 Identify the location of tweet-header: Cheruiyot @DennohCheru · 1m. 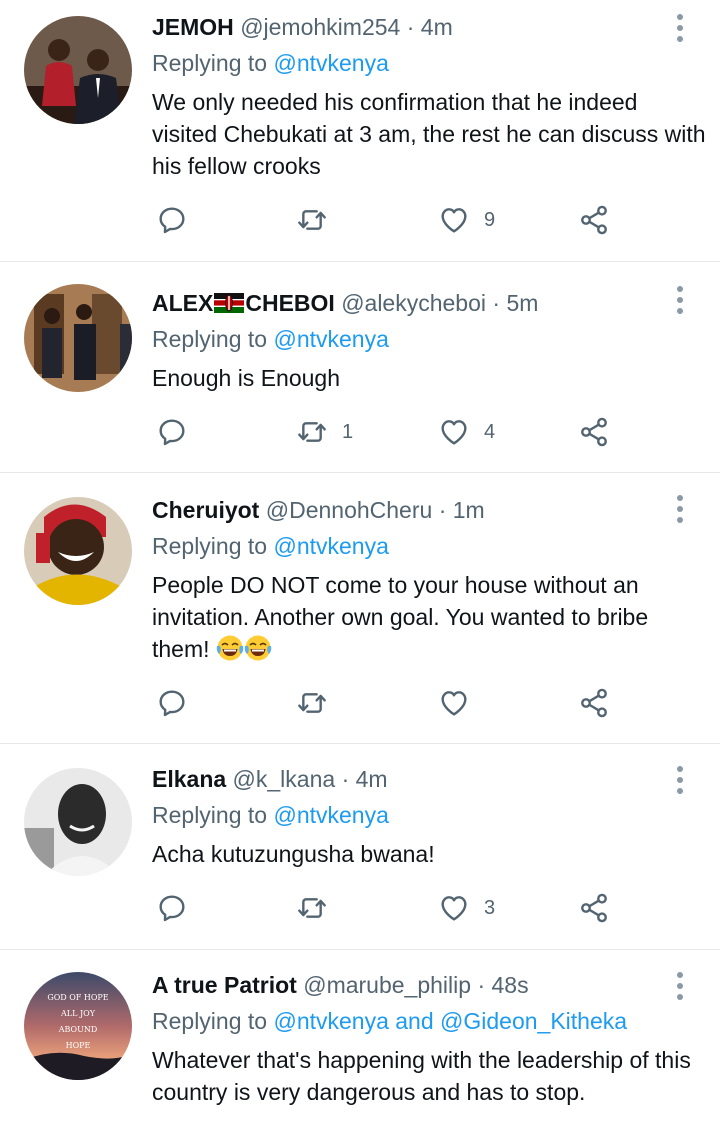
(318, 510).